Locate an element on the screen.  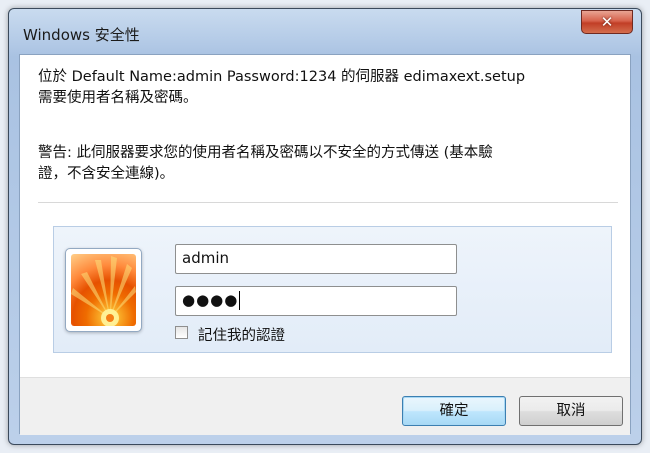
button-bar: 確定 取消 is located at coordinates (325, 406).